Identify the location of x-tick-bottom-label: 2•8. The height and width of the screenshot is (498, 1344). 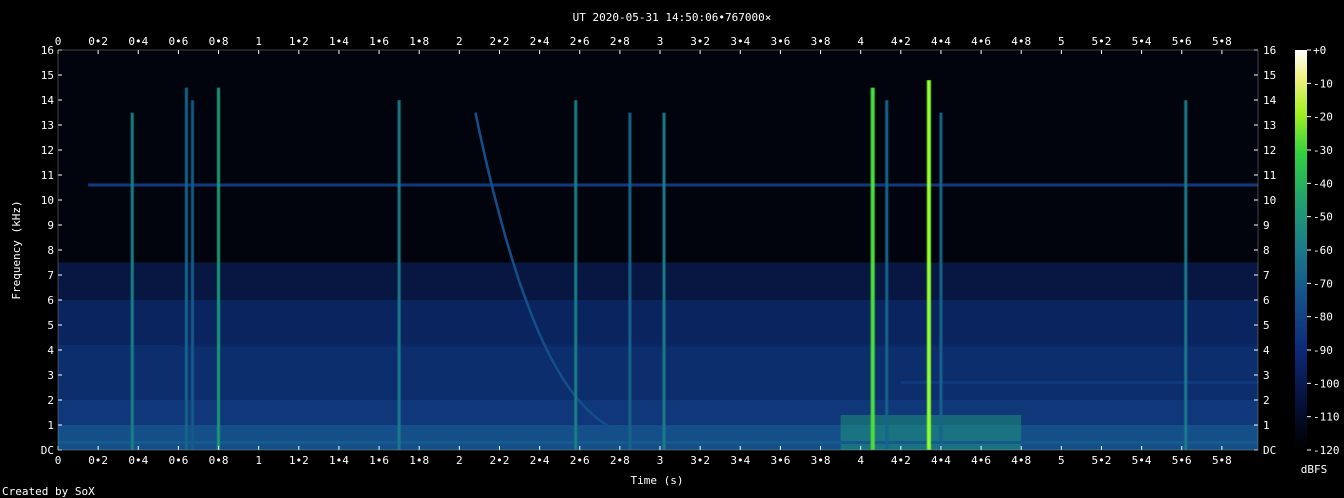
(620, 460).